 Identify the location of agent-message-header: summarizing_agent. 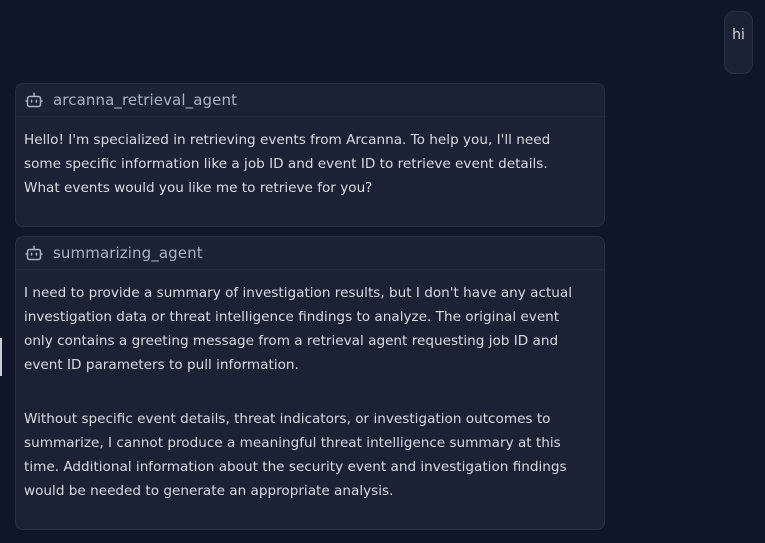
(310, 253).